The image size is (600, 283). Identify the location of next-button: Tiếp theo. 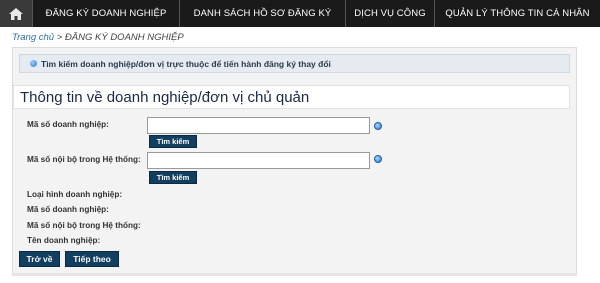
(92, 259).